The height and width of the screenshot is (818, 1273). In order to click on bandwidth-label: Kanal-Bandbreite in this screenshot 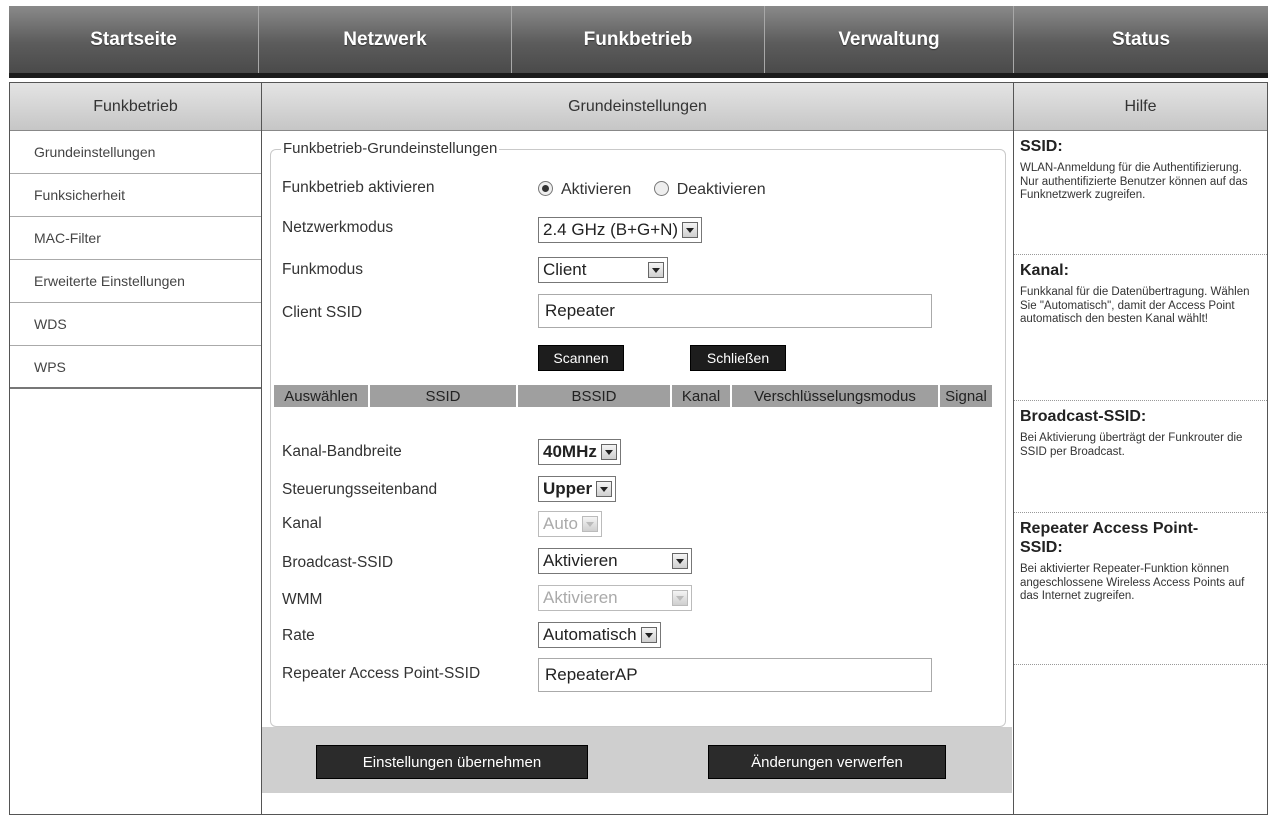, I will do `click(342, 451)`.